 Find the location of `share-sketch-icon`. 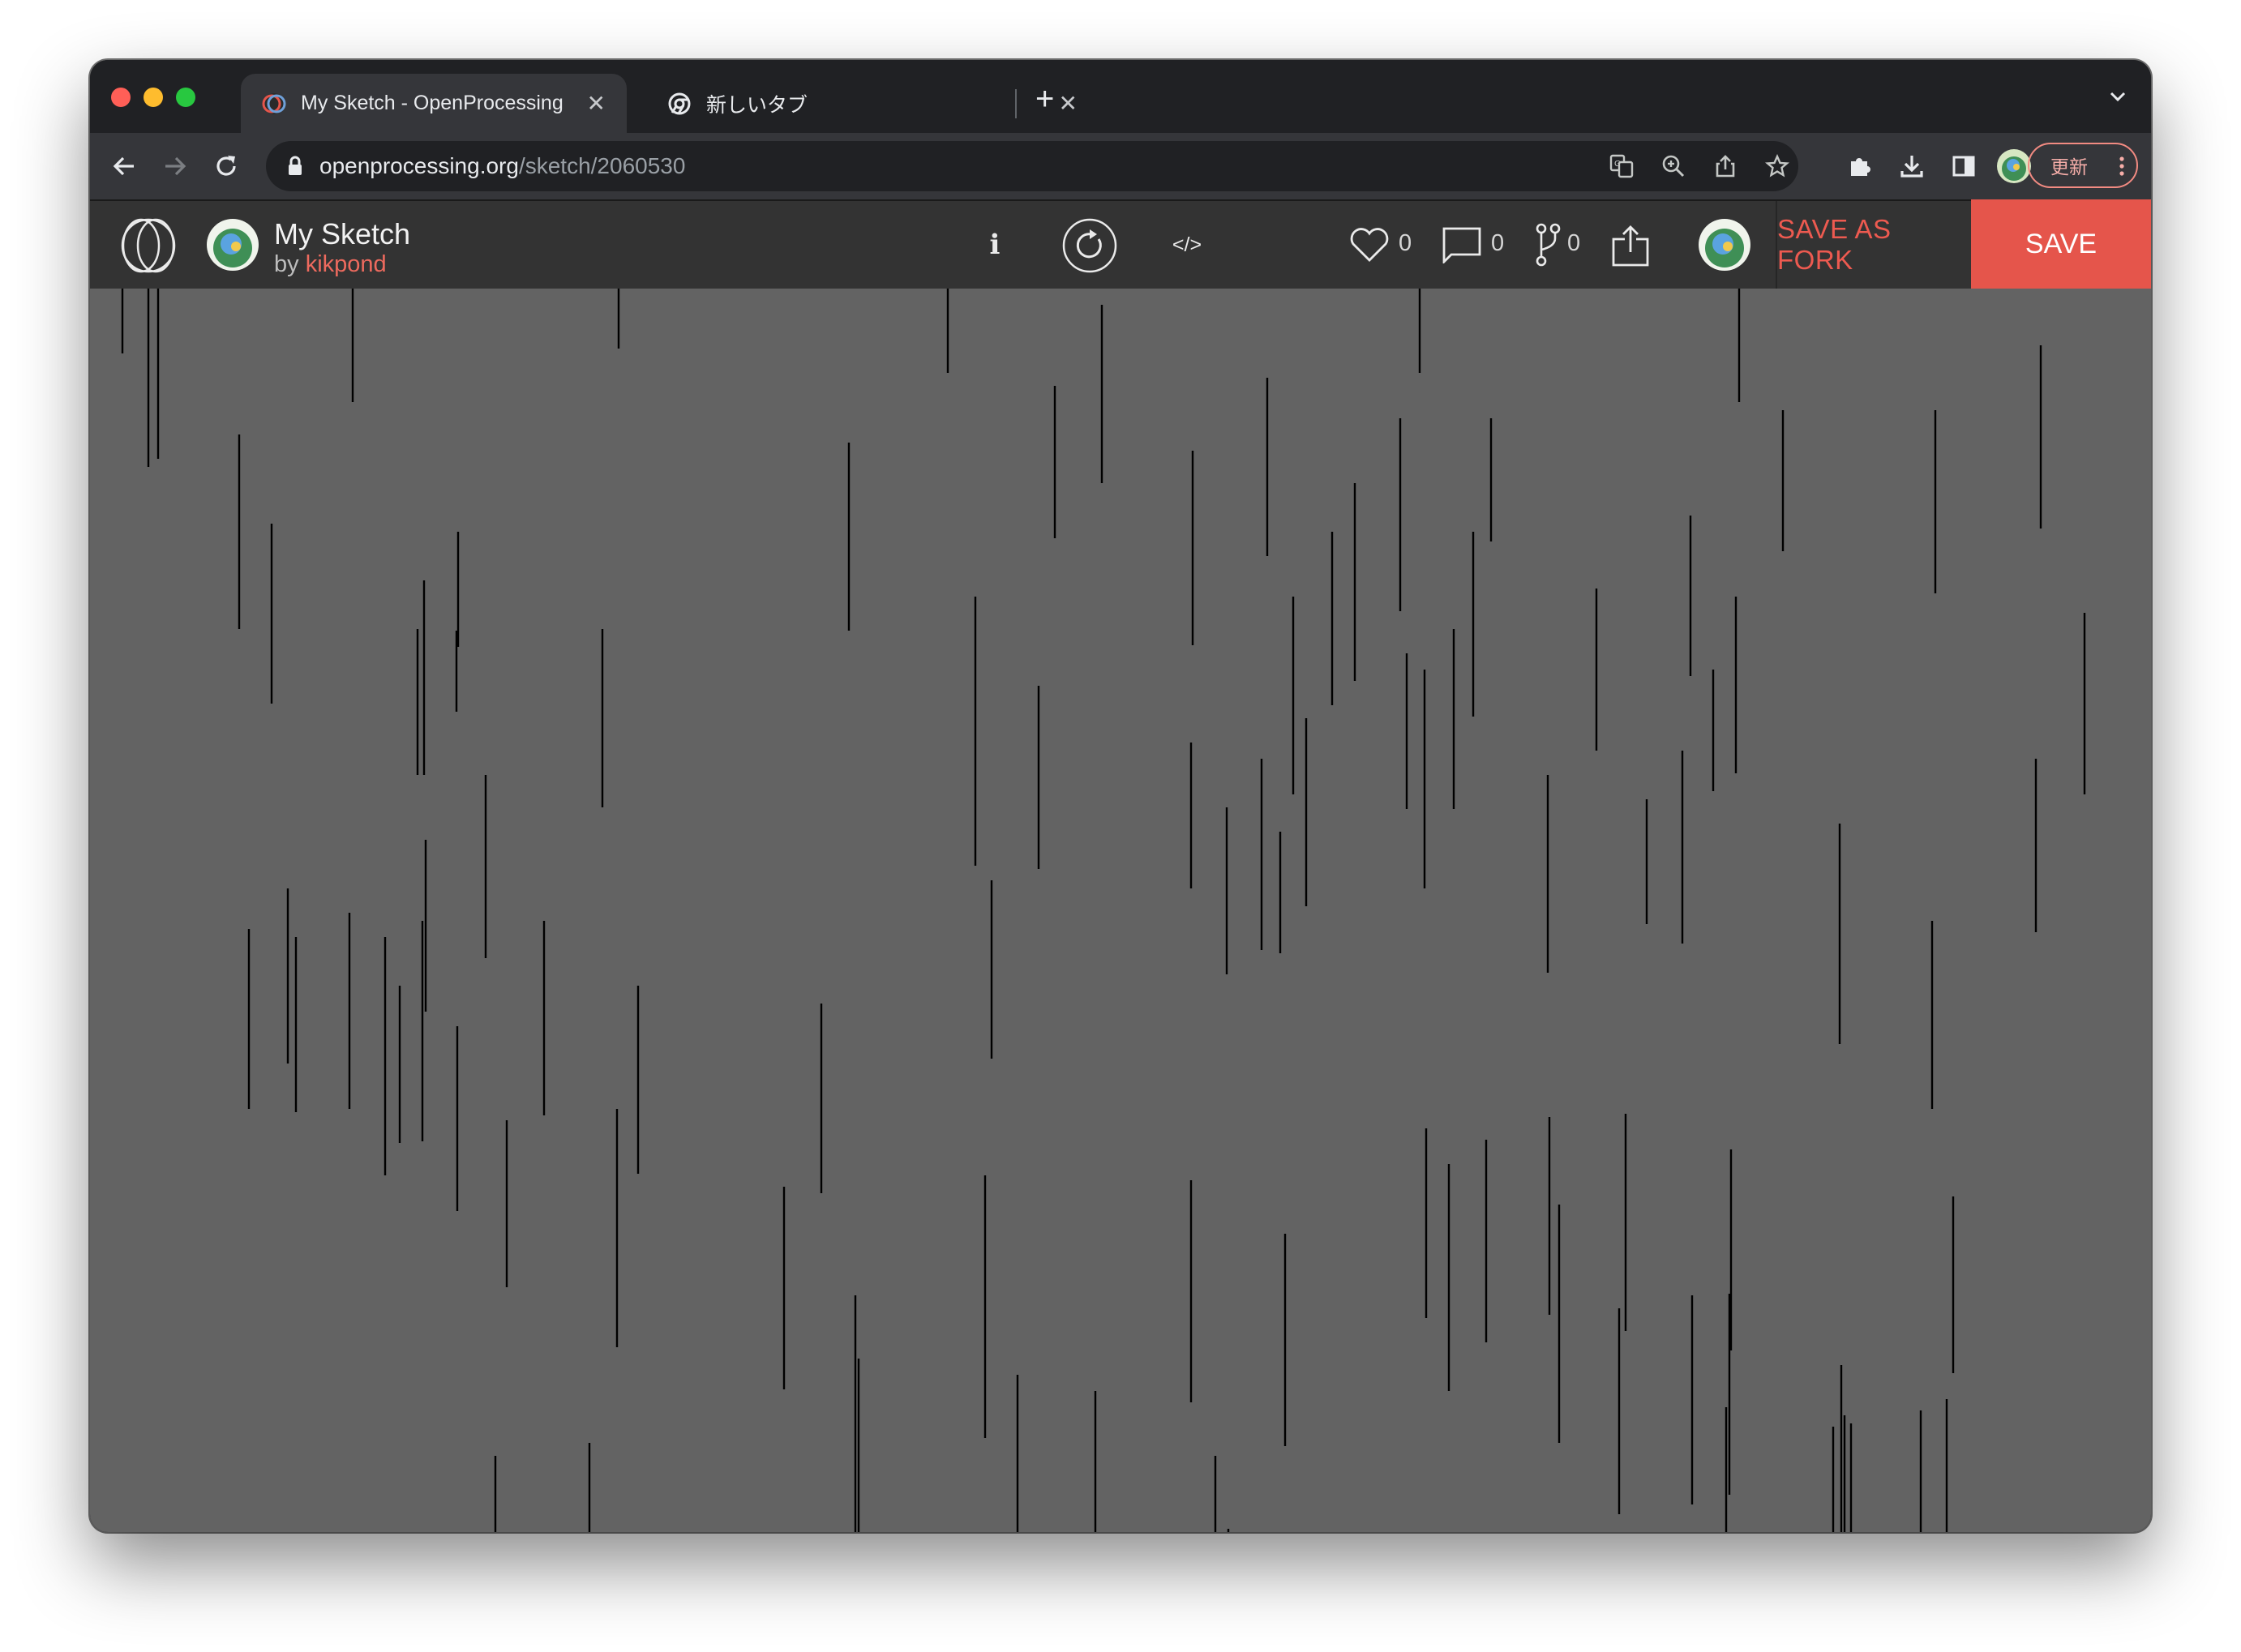

share-sketch-icon is located at coordinates (1630, 246).